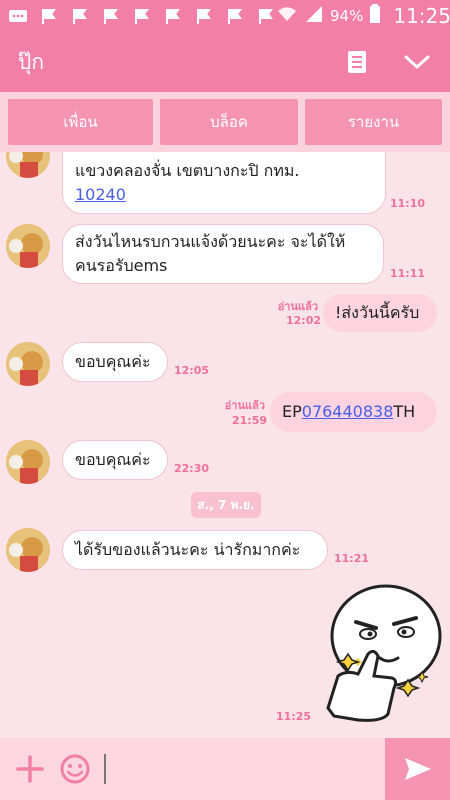 This screenshot has width=450, height=800. Describe the element at coordinates (348, 412) in the screenshot. I see `tracking-link: 076440838` at that location.